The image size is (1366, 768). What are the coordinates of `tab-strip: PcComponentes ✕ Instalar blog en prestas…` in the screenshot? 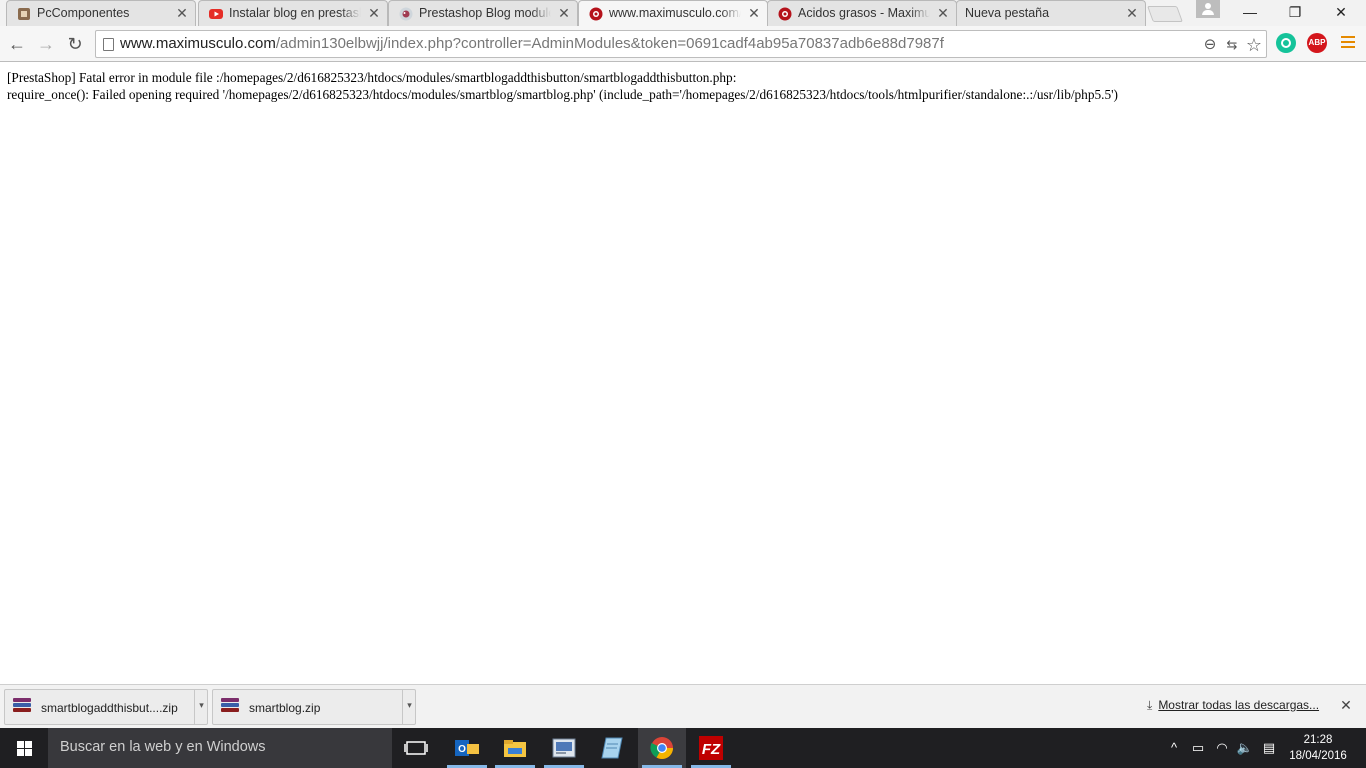 It's located at (683, 13).